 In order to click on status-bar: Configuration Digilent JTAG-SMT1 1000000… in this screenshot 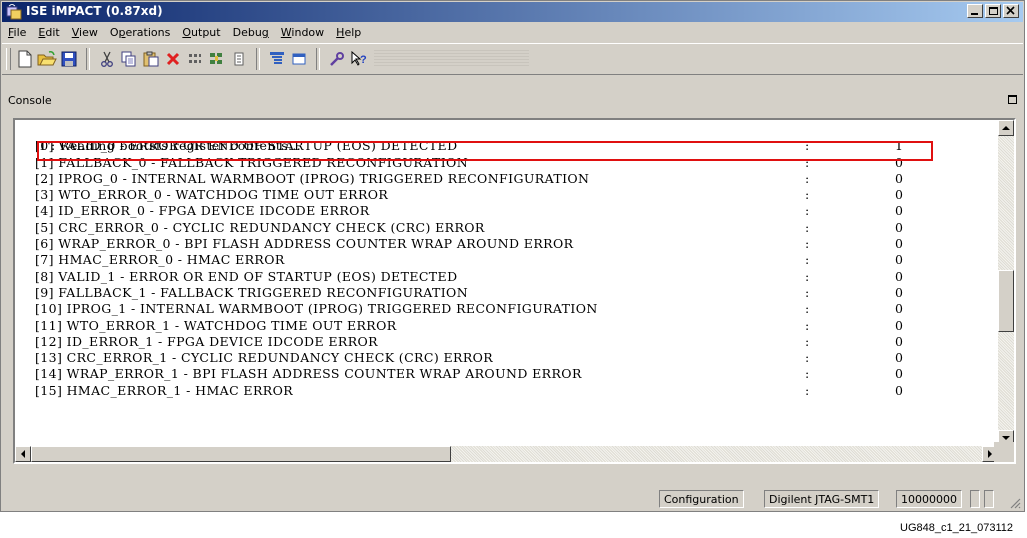, I will do `click(512, 499)`.